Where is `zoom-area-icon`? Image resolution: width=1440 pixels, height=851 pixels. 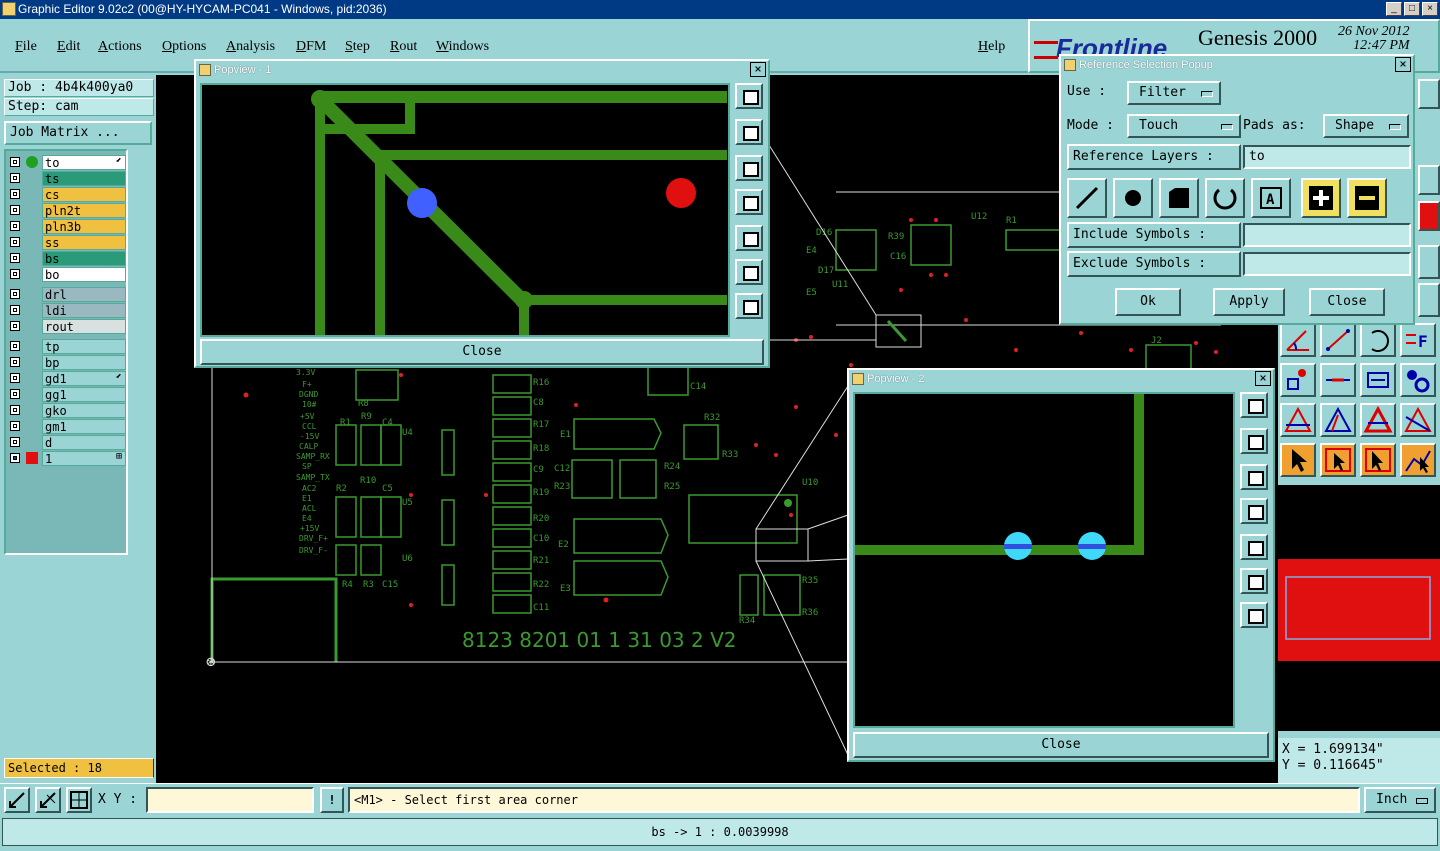
zoom-area-icon is located at coordinates (17, 800).